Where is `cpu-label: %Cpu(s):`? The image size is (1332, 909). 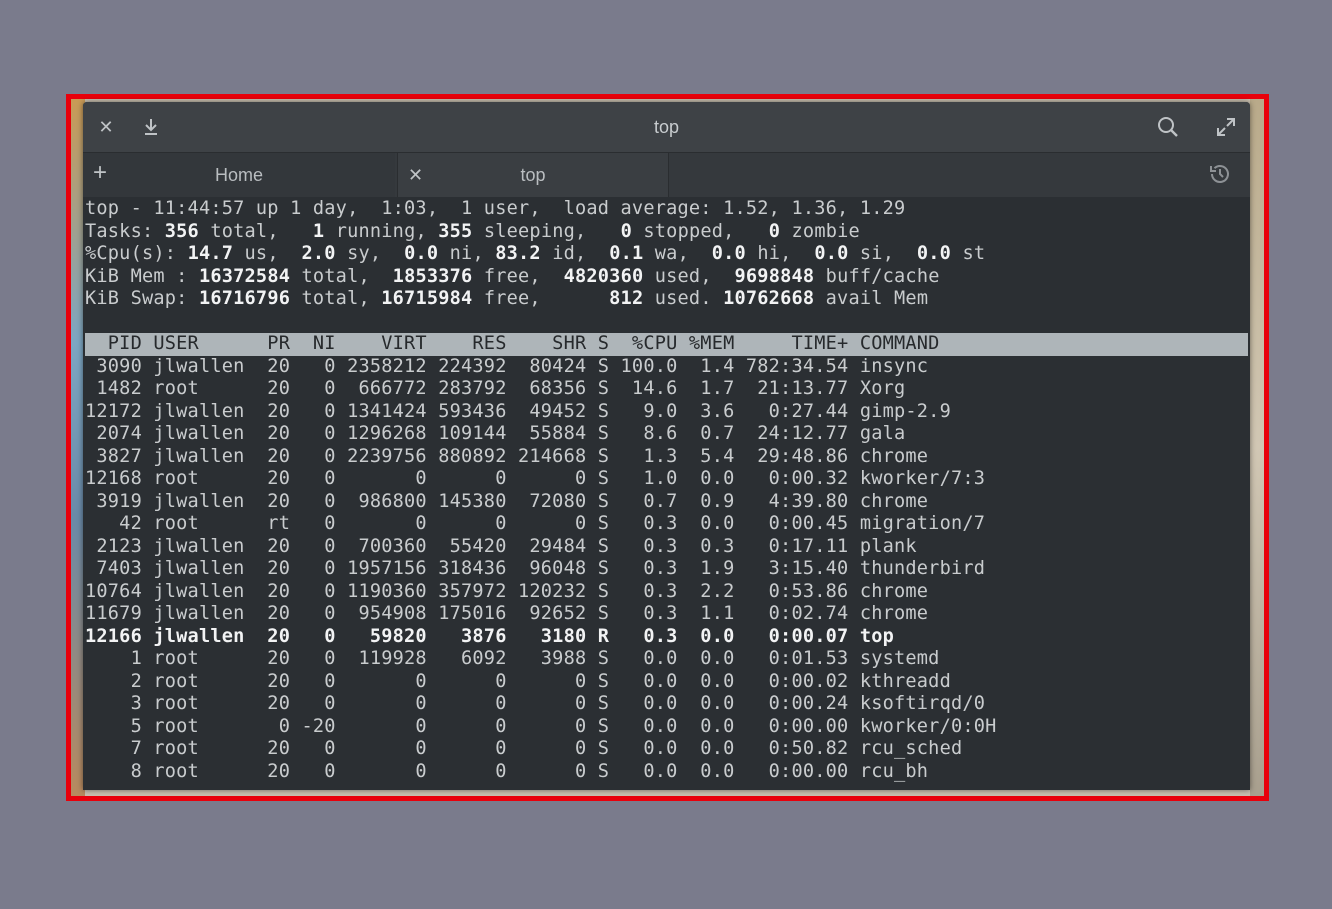
cpu-label: %Cpu(s): is located at coordinates (136, 253).